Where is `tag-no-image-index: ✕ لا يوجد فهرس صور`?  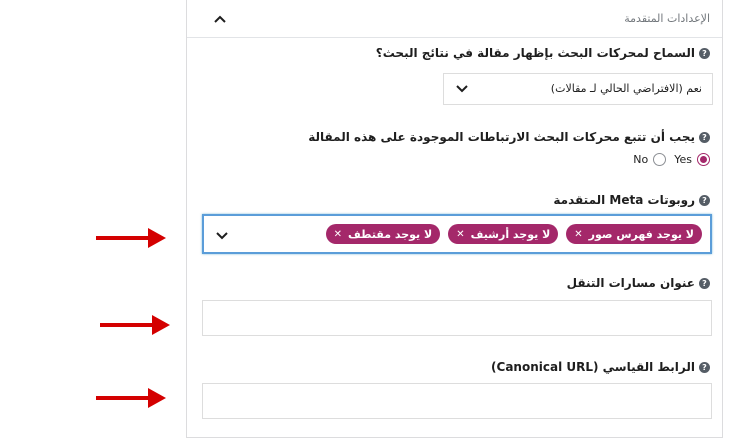 tag-no-image-index: ✕ لا يوجد فهرس صور is located at coordinates (634, 234).